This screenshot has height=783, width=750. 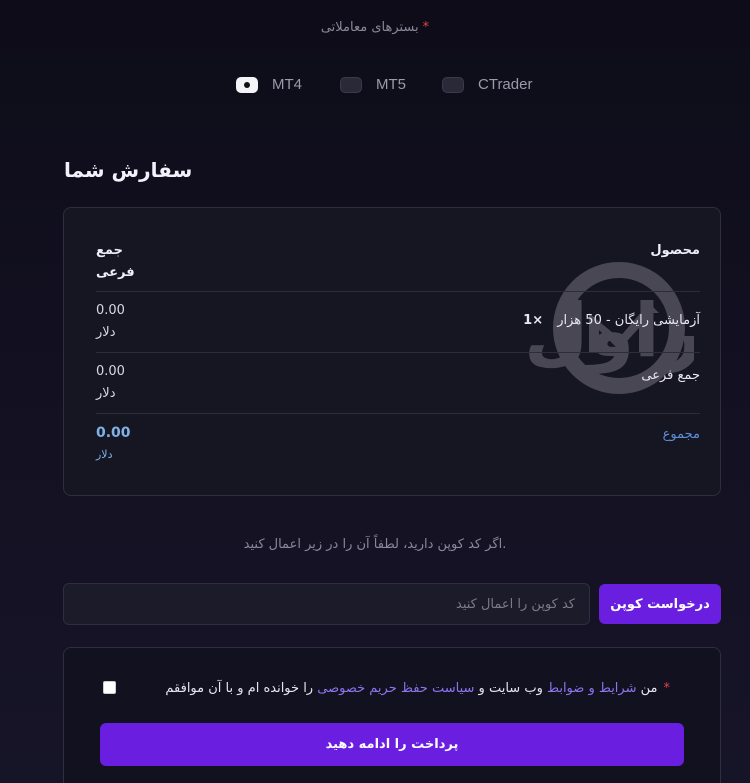 I want to click on platform-field-label: *بسترهای معاملاتی, so click(x=375, y=27).